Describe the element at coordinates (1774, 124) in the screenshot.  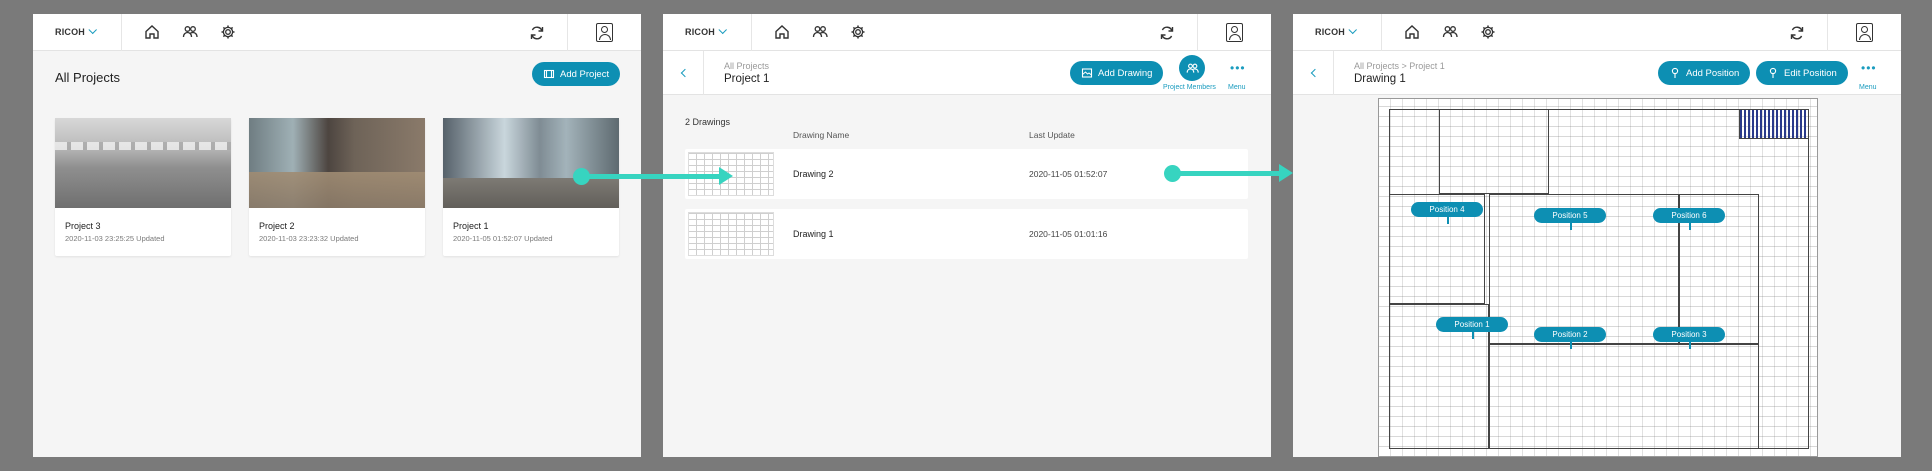
I see `plan-stair` at that location.